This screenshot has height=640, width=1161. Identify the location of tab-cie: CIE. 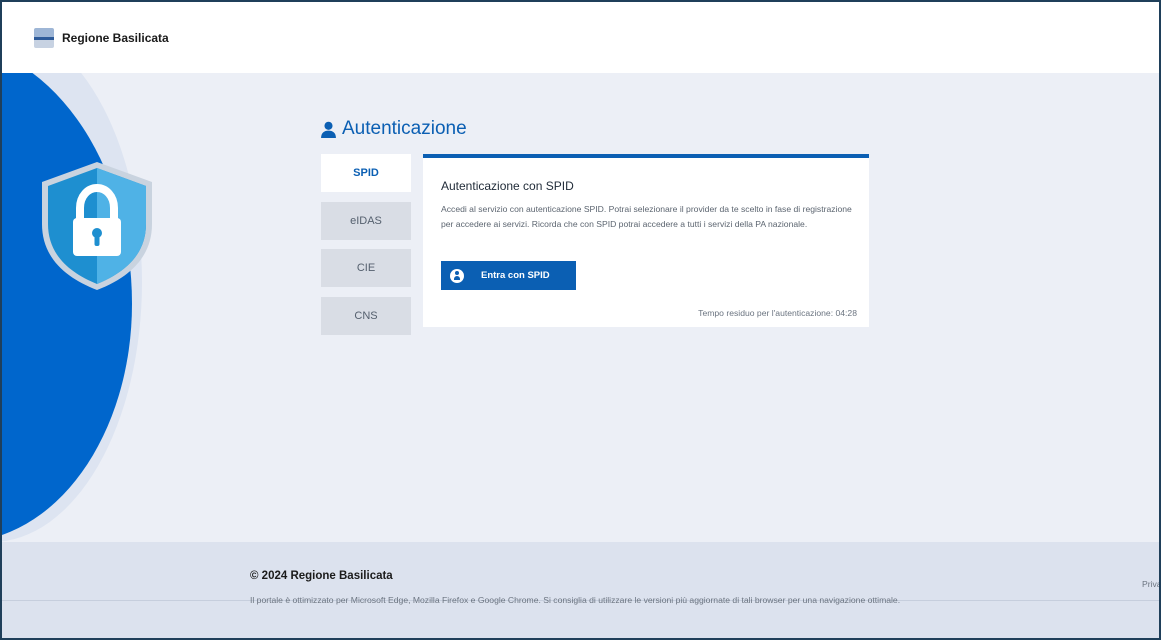
(366, 268).